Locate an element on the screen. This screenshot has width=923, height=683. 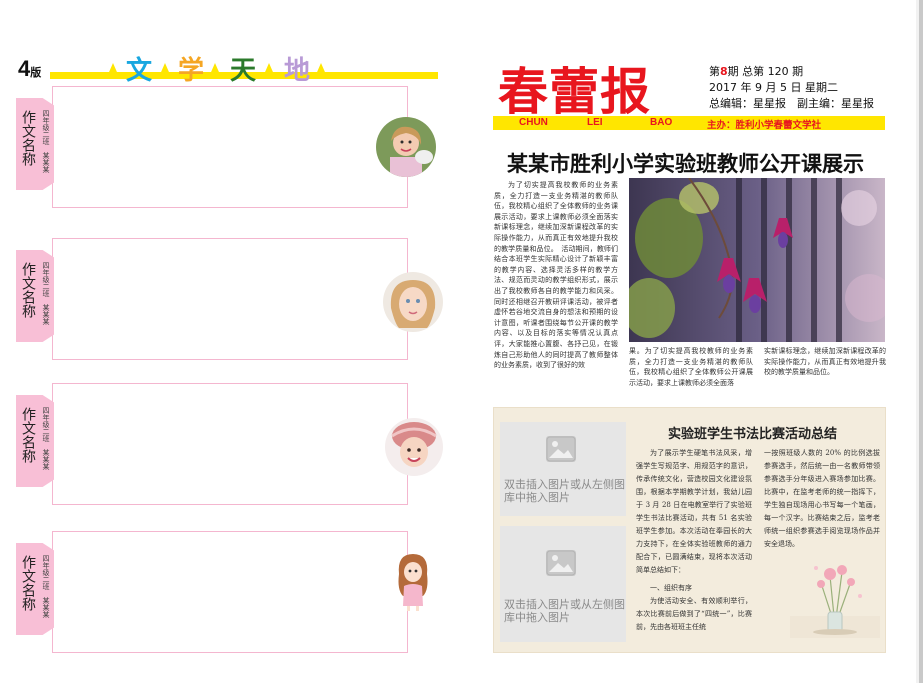
article-headline: 实验班学生书法比赛活动总结 is located at coordinates (753, 434).